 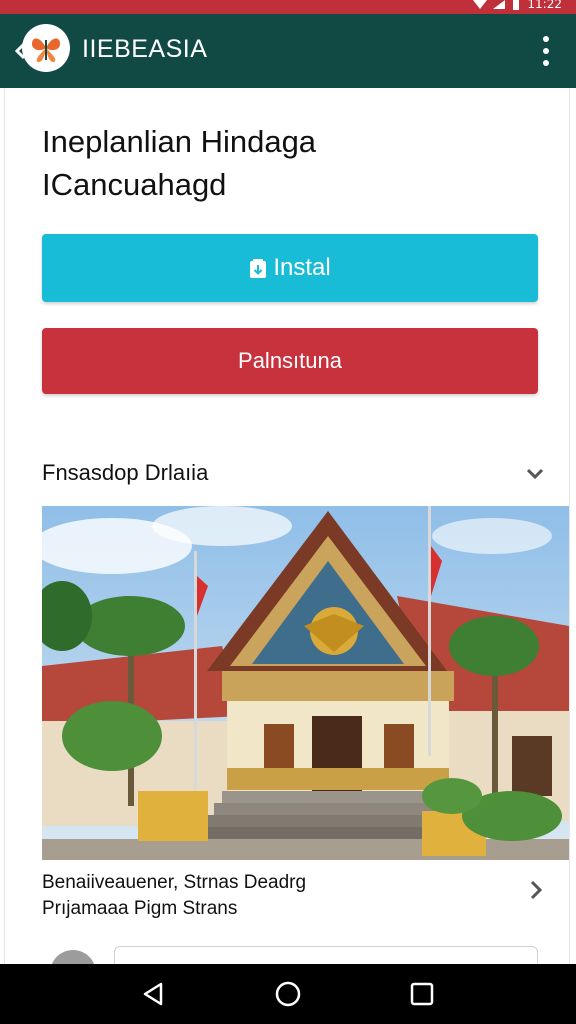 I want to click on caption-line2: Prıjamaaa Pigm Strans, so click(x=140, y=908).